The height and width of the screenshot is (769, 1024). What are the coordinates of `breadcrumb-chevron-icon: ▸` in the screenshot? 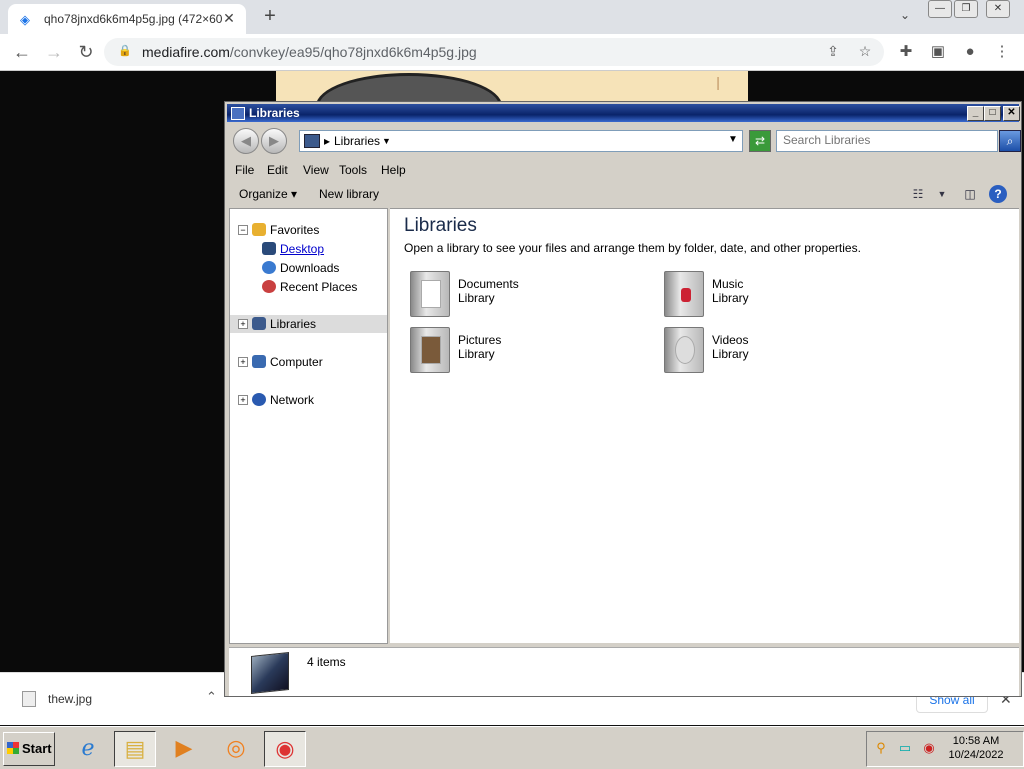 It's located at (327, 141).